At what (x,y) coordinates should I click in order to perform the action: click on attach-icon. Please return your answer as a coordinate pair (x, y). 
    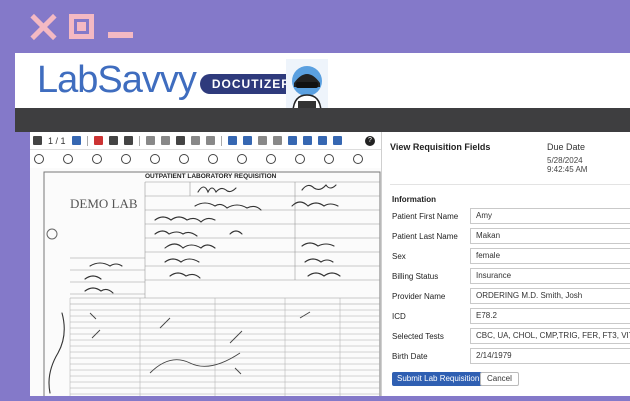
    Looking at the image, I should click on (337, 140).